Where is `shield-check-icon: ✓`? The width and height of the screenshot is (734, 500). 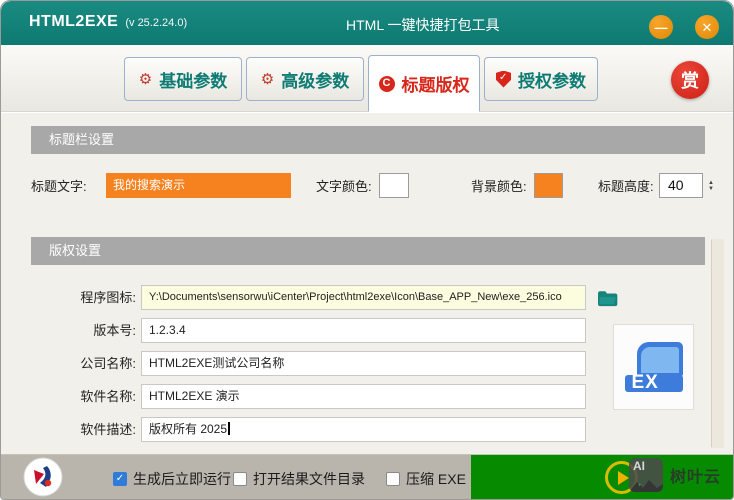
shield-check-icon: ✓ is located at coordinates (503, 79).